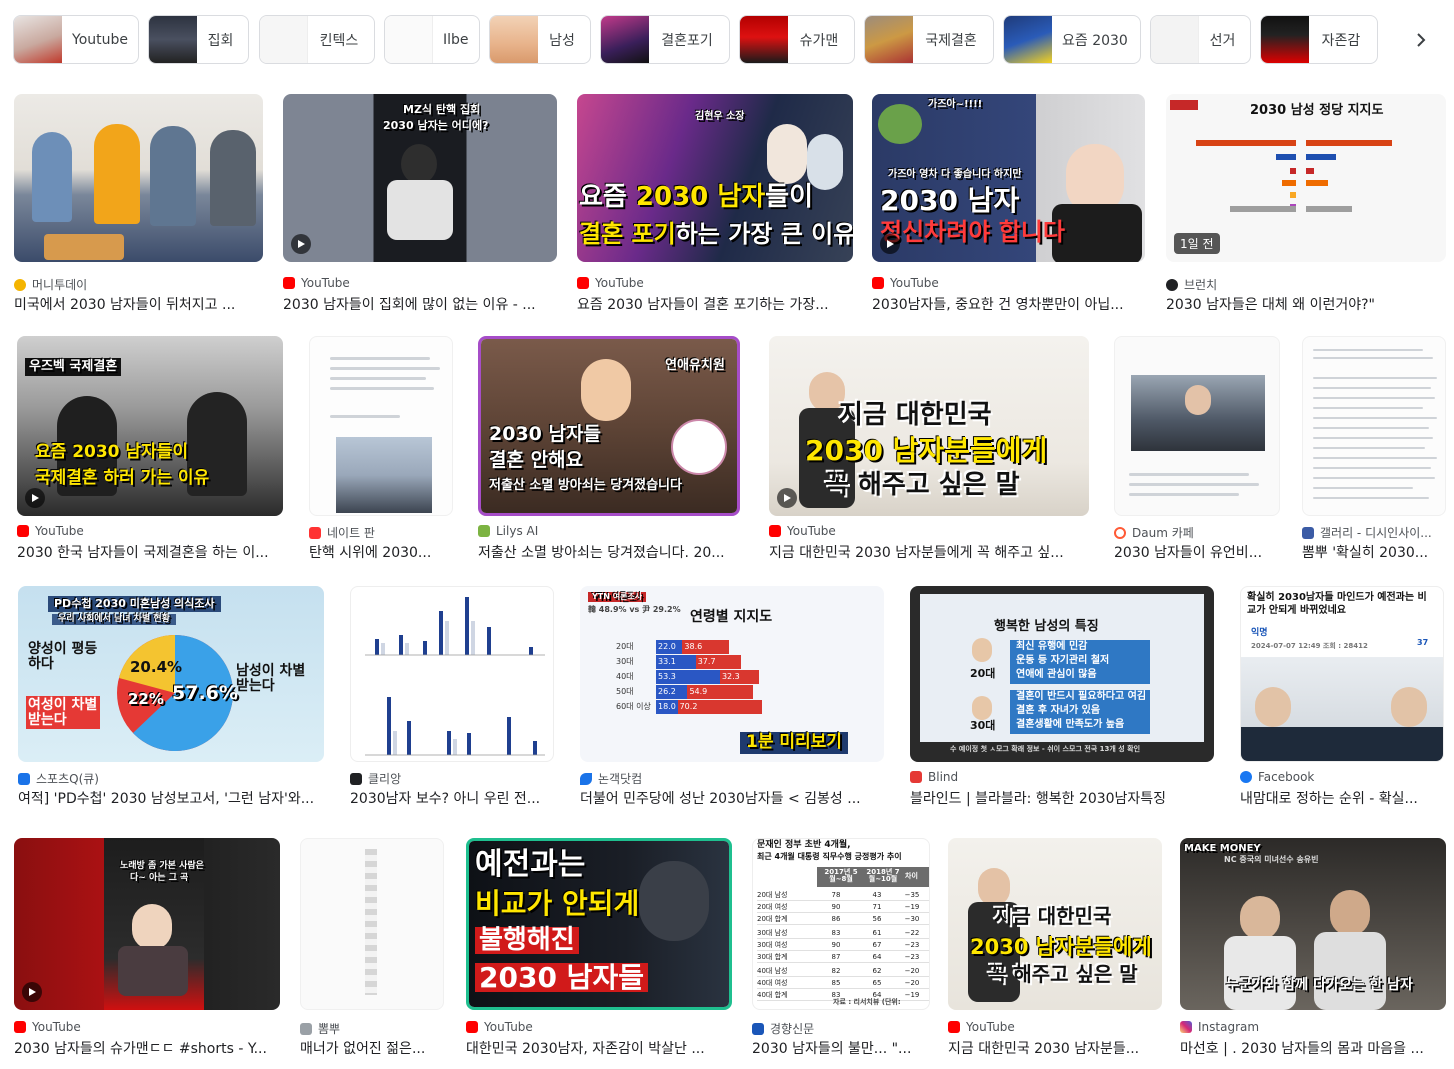 The height and width of the screenshot is (1069, 1454). Describe the element at coordinates (1306, 304) in the screenshot. I see `result-title: 2030 남자들은 대체 왜 이런거야?"` at that location.